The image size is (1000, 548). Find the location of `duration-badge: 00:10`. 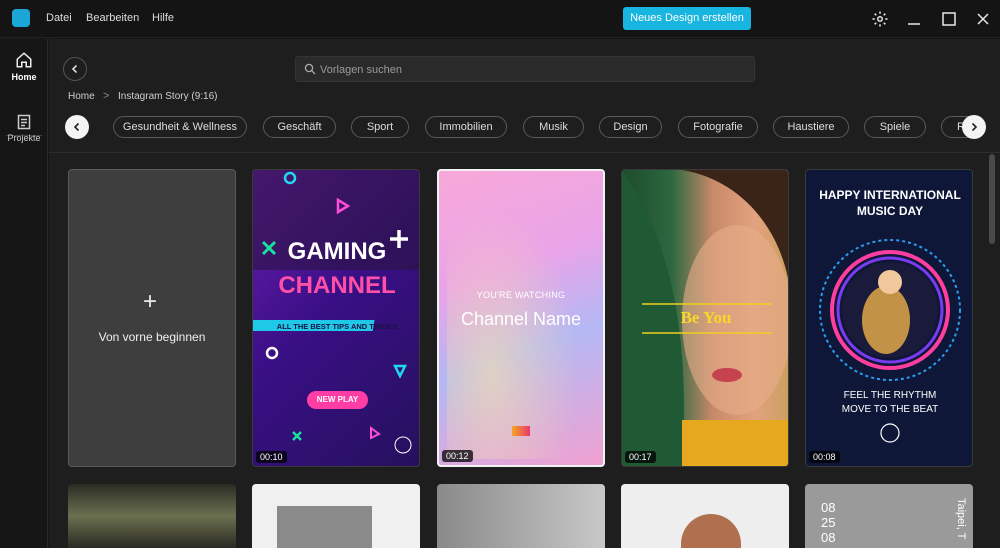

duration-badge: 00:10 is located at coordinates (271, 457).